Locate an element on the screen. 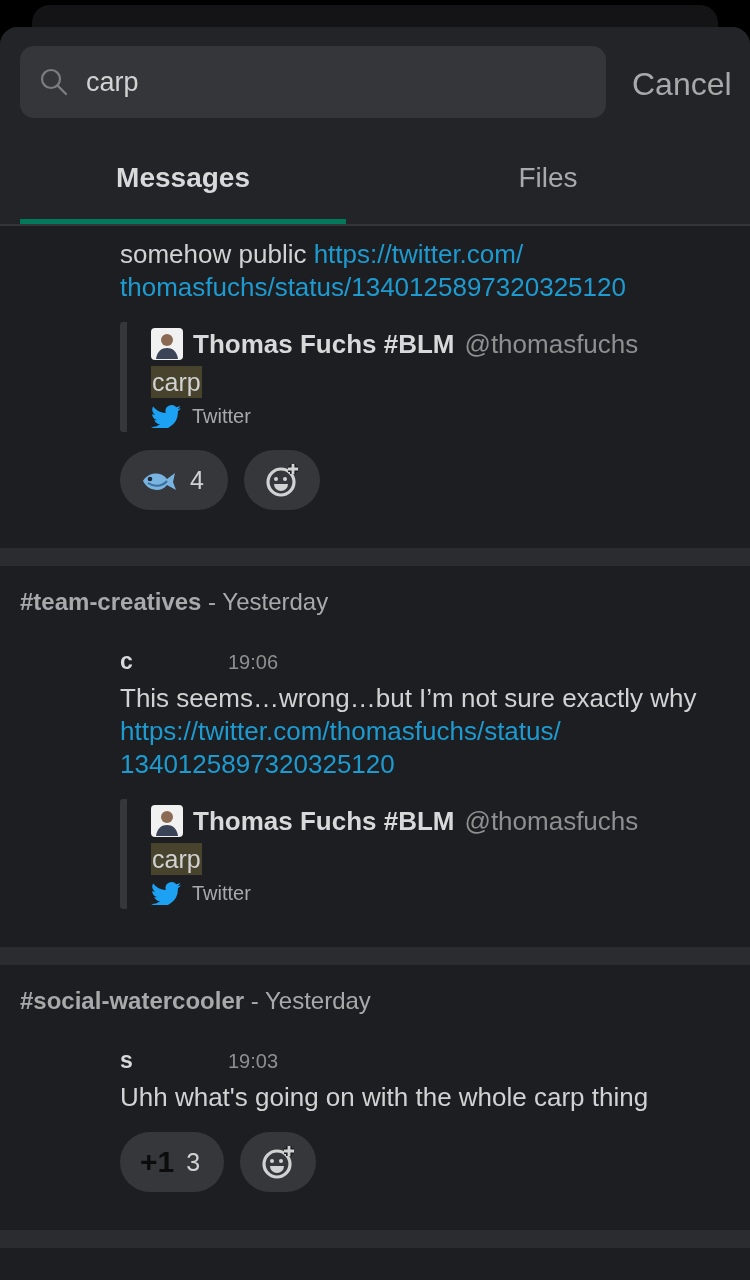 This screenshot has height=1280, width=750. tab: Files is located at coordinates (548, 186).